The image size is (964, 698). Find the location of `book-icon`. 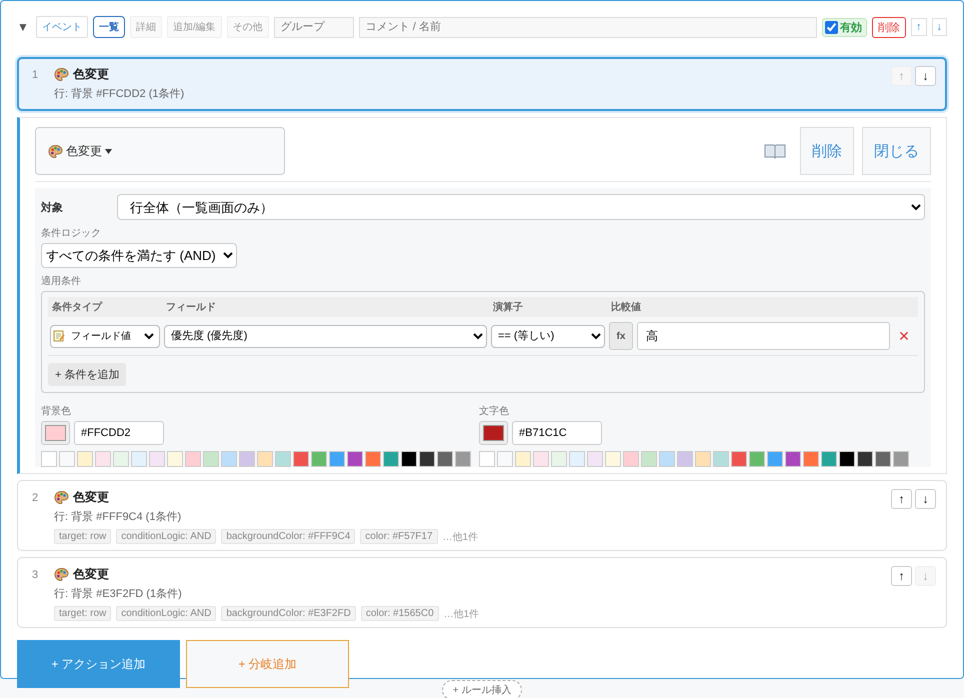

book-icon is located at coordinates (775, 151).